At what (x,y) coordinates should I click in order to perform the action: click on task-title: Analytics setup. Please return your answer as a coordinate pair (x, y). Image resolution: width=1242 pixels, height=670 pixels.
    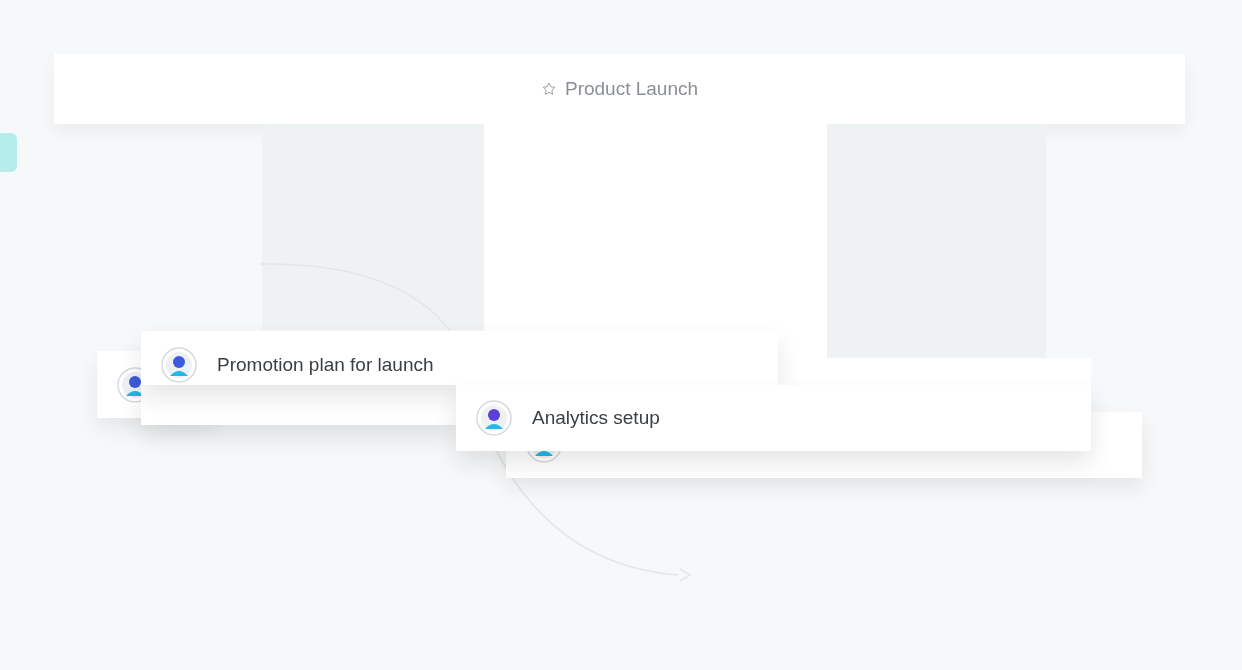
    Looking at the image, I should click on (596, 418).